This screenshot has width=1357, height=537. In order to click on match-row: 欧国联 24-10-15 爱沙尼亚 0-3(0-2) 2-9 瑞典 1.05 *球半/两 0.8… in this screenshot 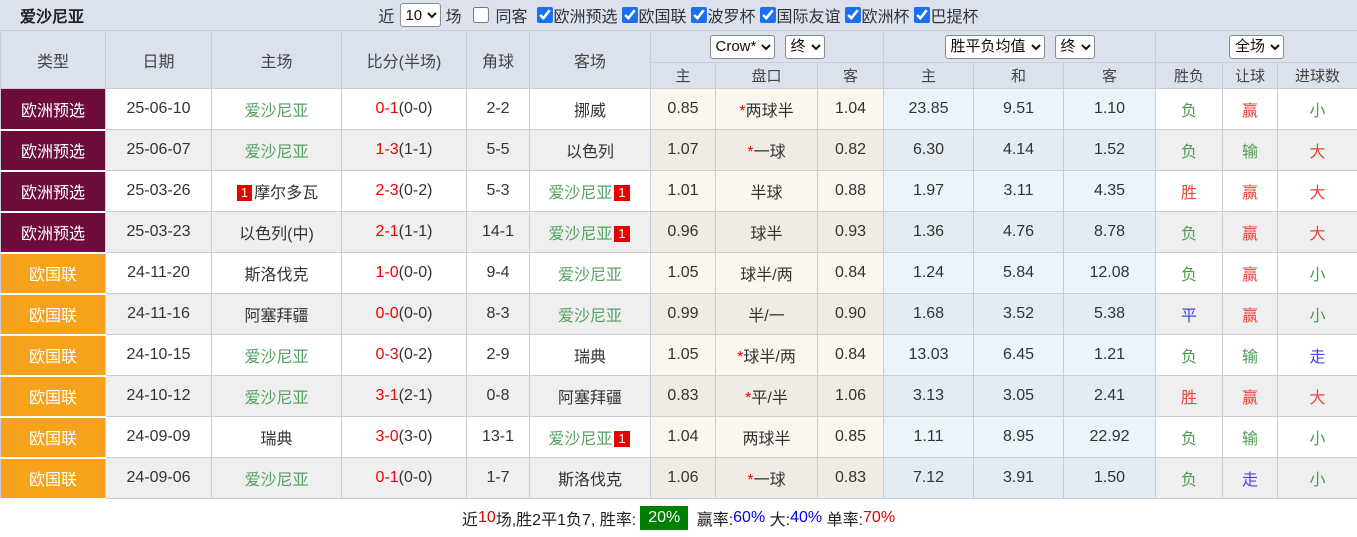, I will do `click(678, 355)`.